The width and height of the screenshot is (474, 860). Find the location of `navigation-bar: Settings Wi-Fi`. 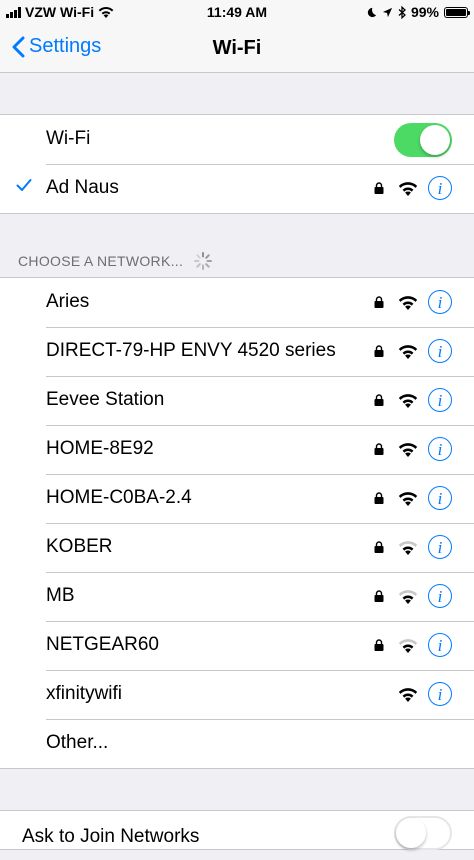

navigation-bar: Settings Wi-Fi is located at coordinates (237, 48).